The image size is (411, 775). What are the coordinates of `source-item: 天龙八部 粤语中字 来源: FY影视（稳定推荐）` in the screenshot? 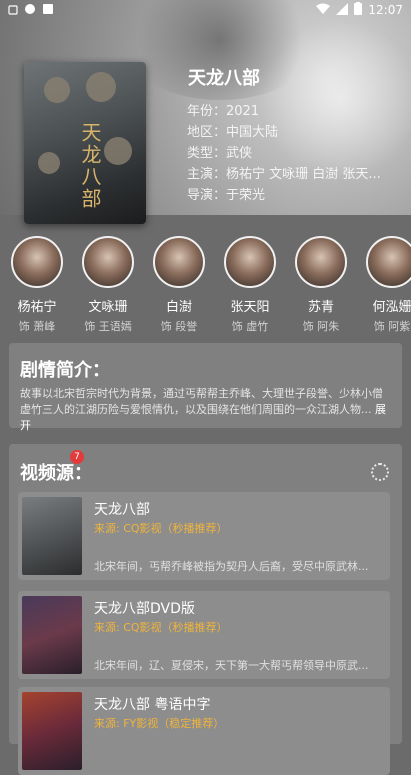 It's located at (204, 731).